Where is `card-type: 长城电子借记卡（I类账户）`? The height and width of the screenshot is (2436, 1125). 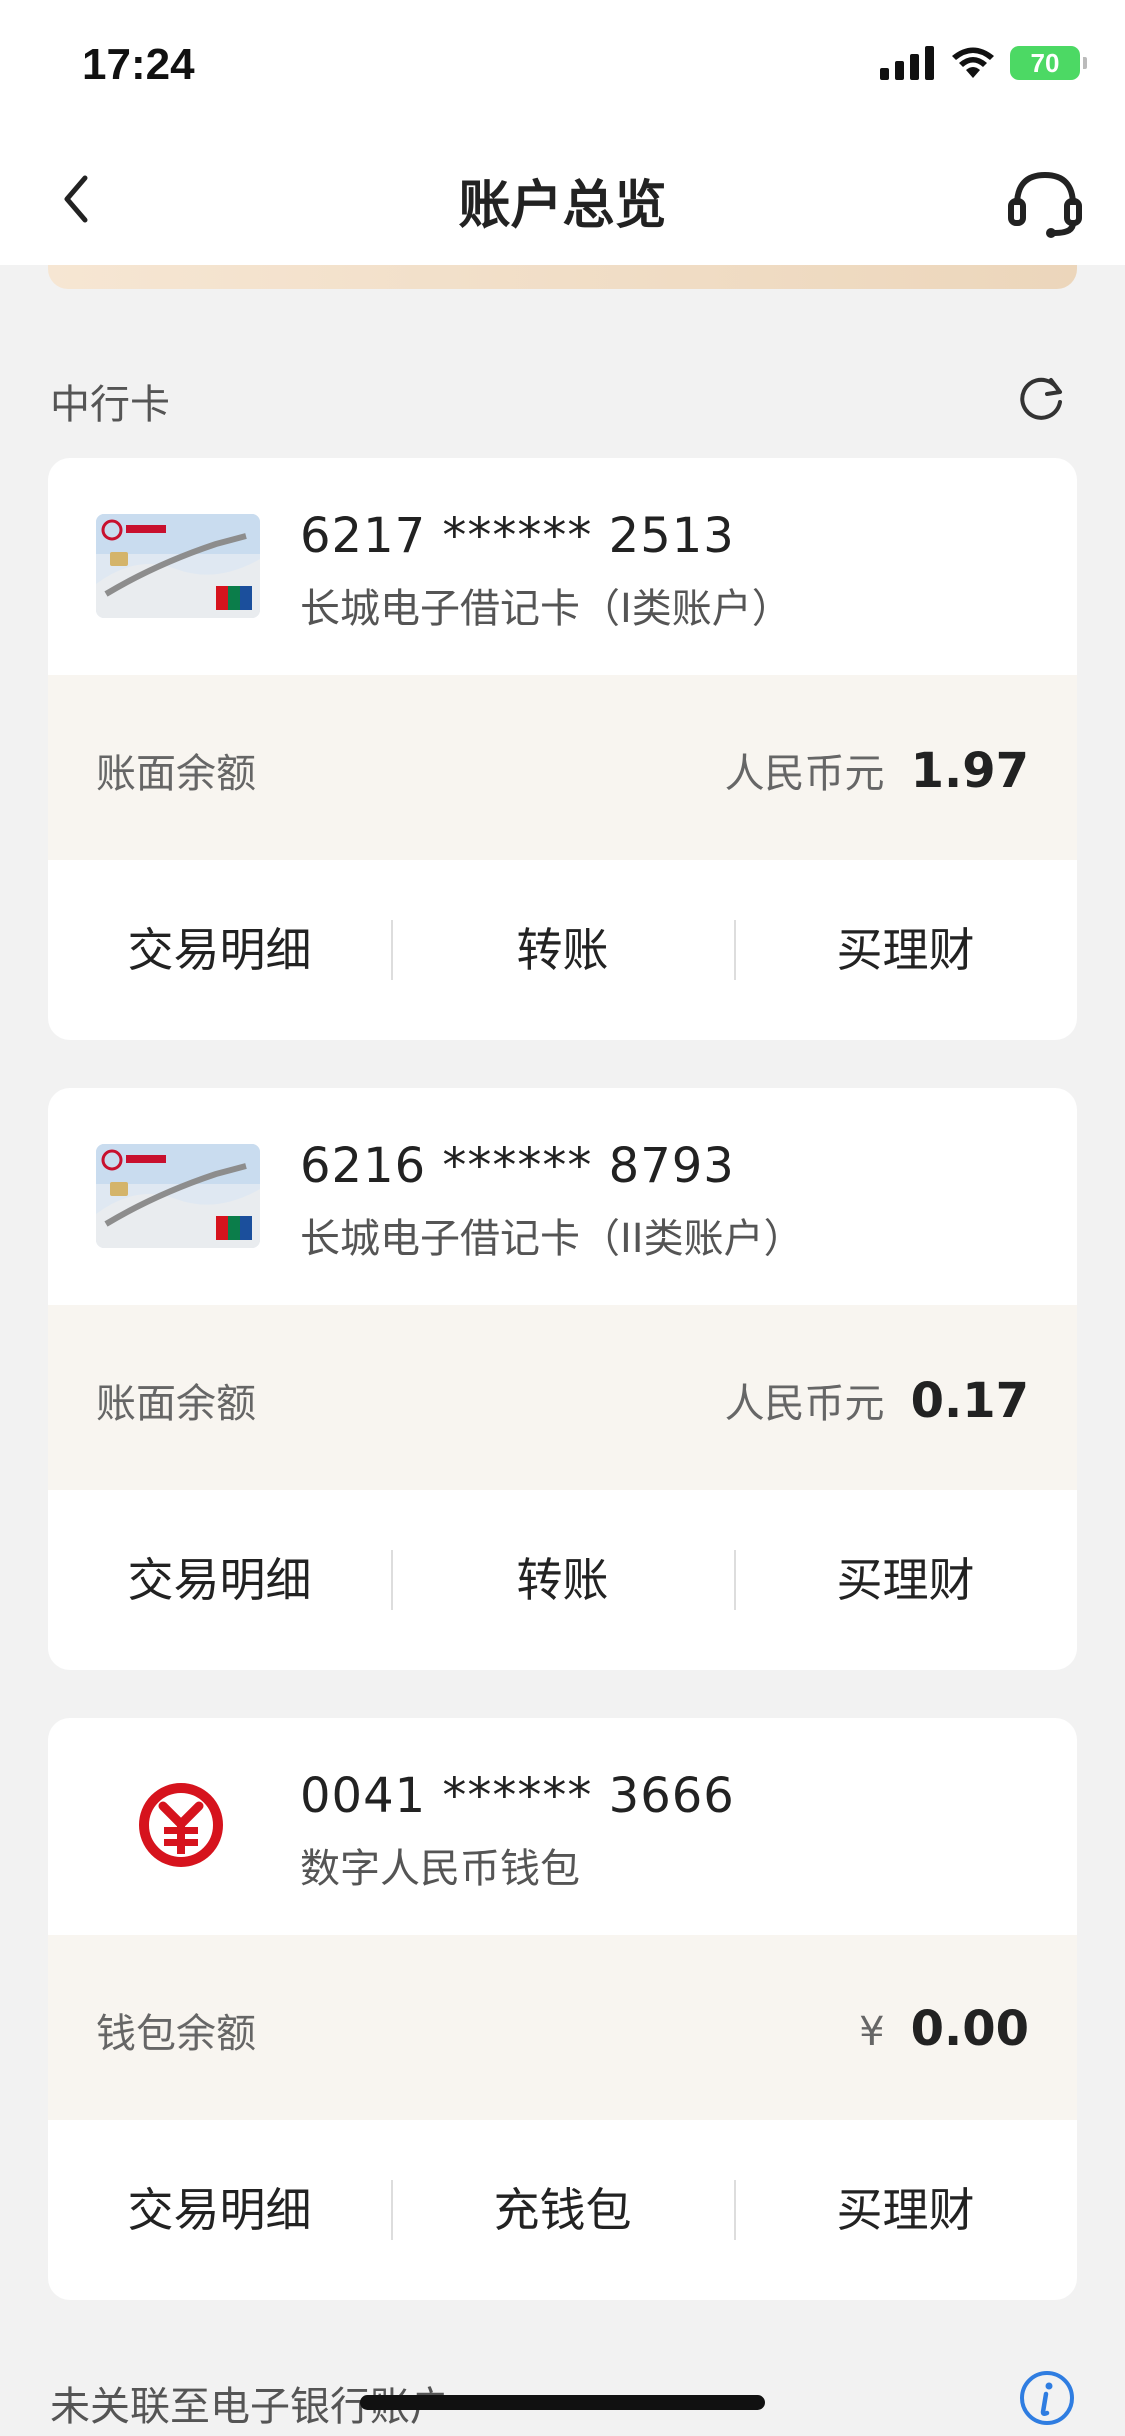
card-type: 长城电子借记卡（I类账户） is located at coordinates (546, 609).